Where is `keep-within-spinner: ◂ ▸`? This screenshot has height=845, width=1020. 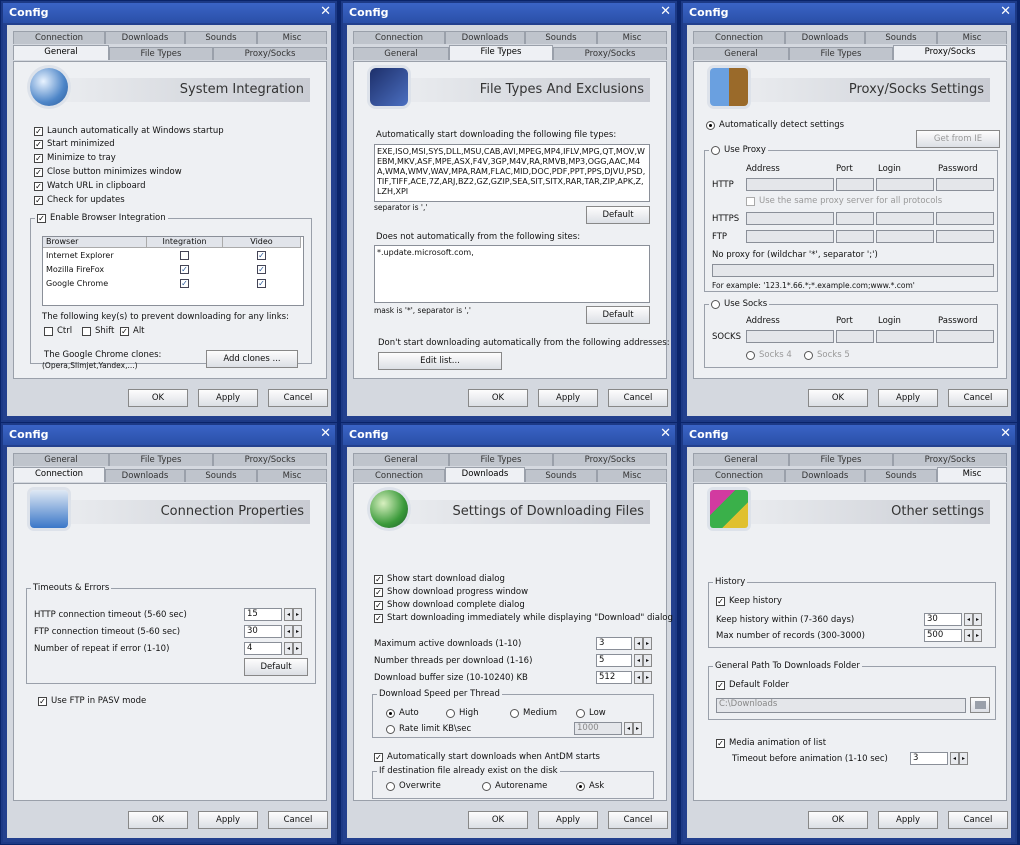 keep-within-spinner: ◂ ▸ is located at coordinates (973, 619).